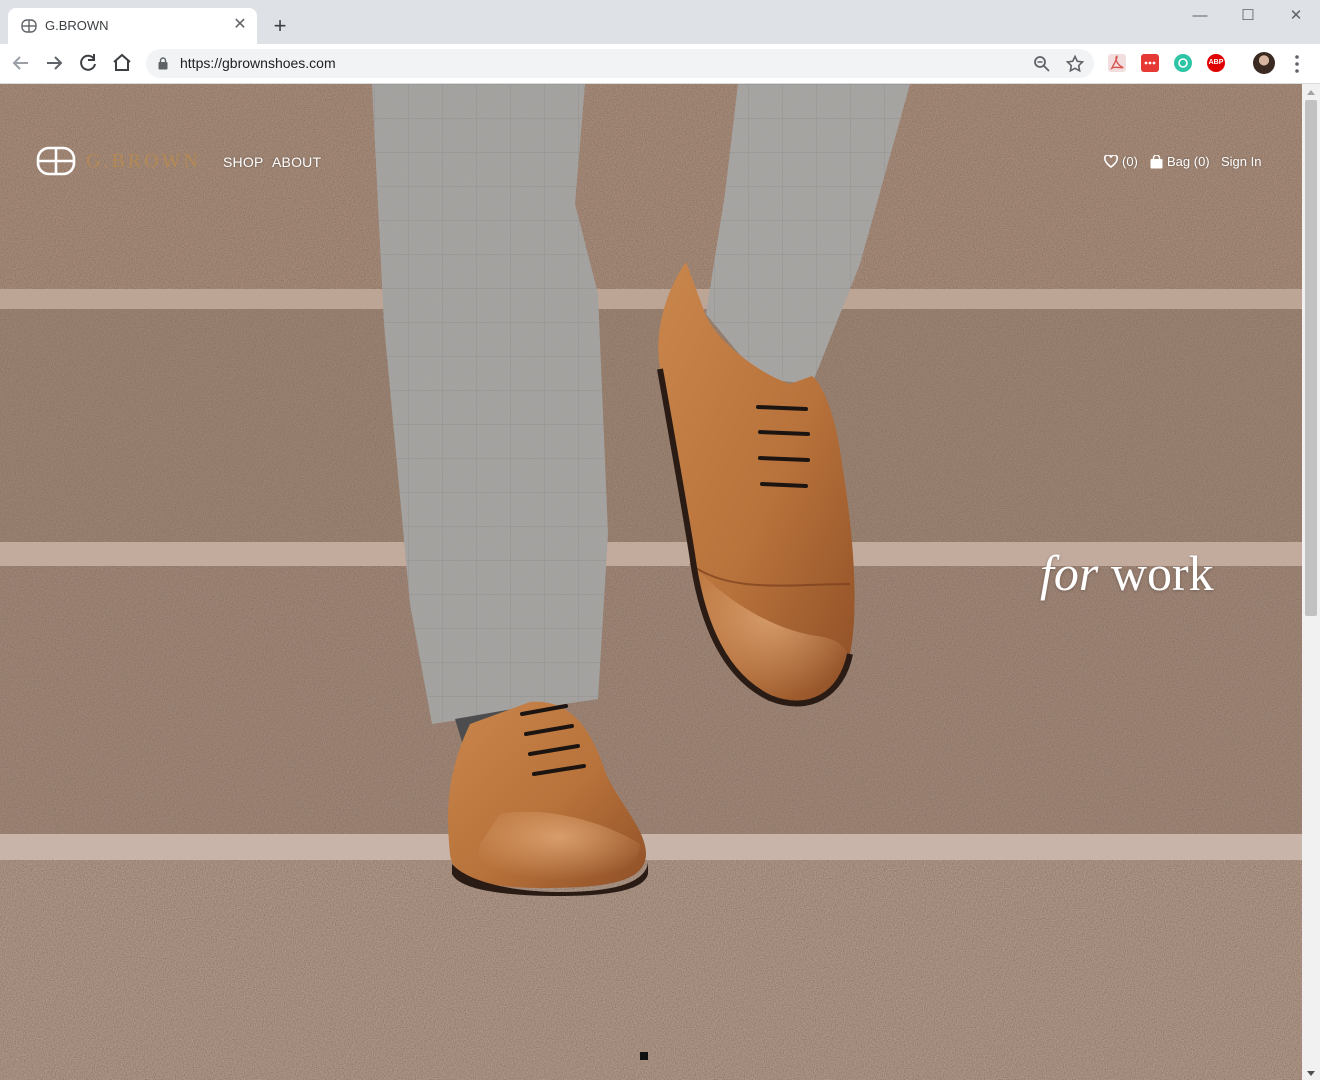 This screenshot has height=1080, width=1320. Describe the element at coordinates (1297, 64) in the screenshot. I see `menu-dots-icon` at that location.